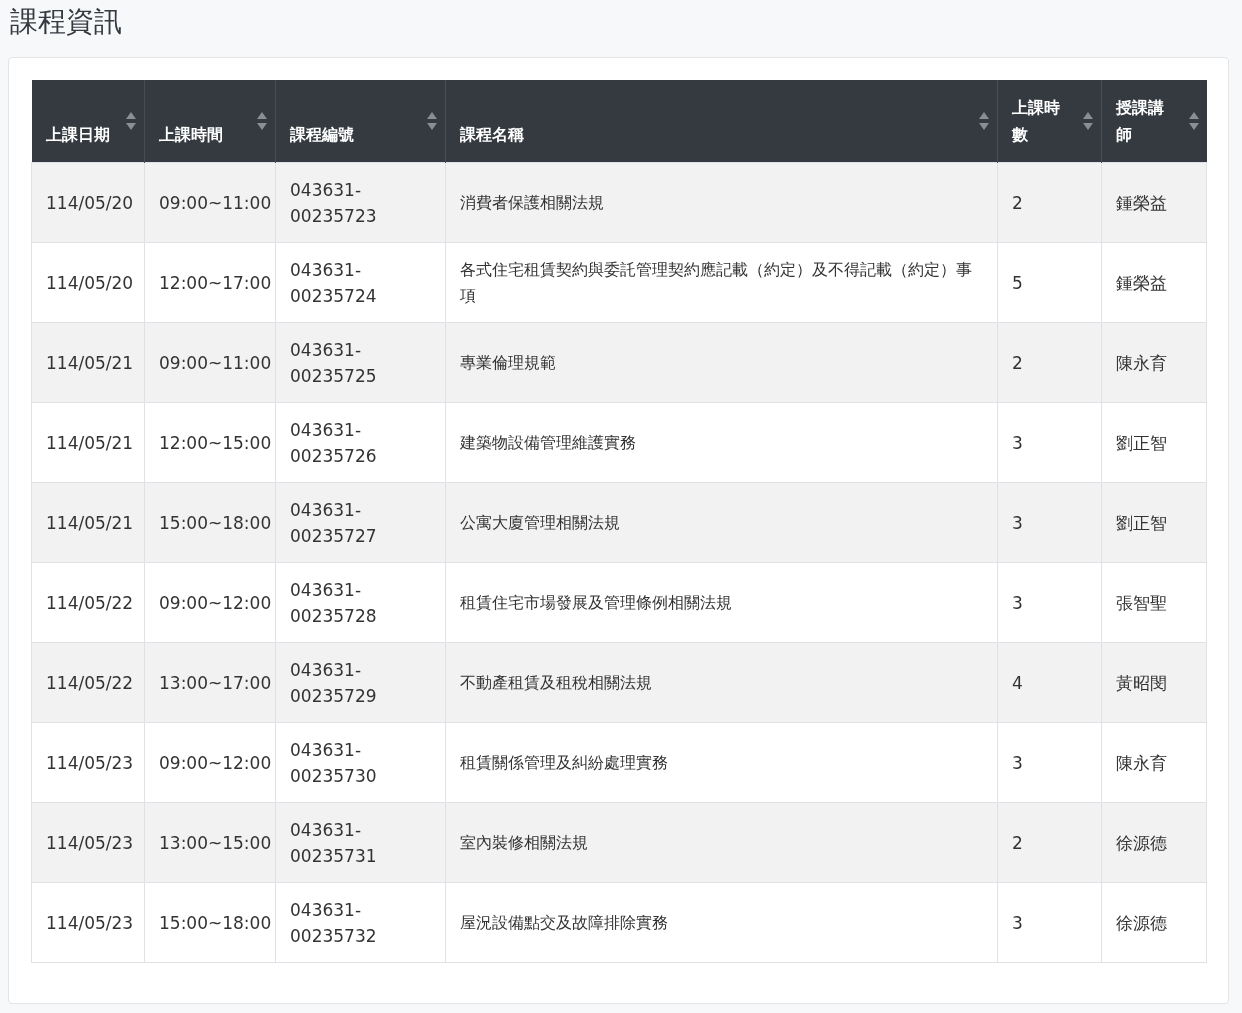 The width and height of the screenshot is (1242, 1013). Describe the element at coordinates (360, 442) in the screenshot. I see `table-cell: 043631-00235726` at that location.